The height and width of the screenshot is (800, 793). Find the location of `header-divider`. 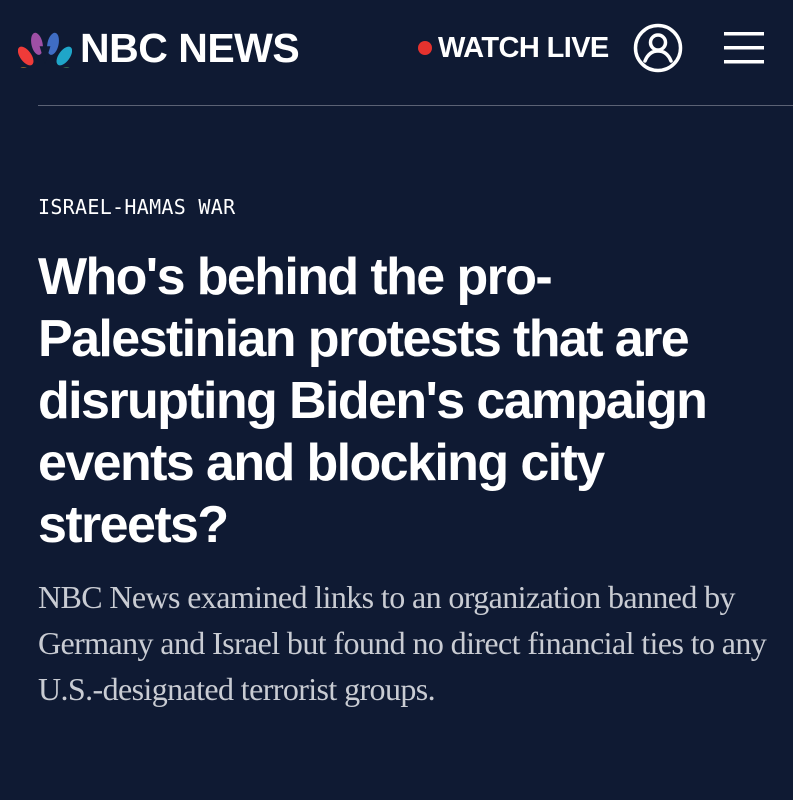

header-divider is located at coordinates (415, 105).